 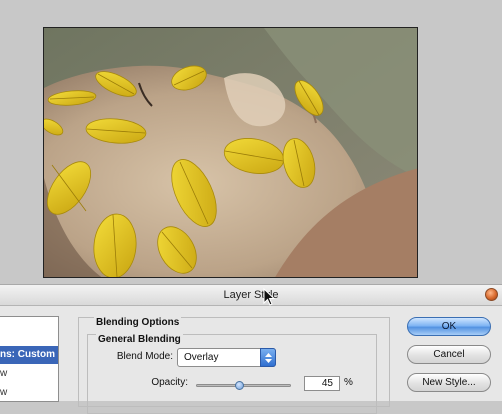 I want to click on dialog-title: Layer Style, so click(x=251, y=295).